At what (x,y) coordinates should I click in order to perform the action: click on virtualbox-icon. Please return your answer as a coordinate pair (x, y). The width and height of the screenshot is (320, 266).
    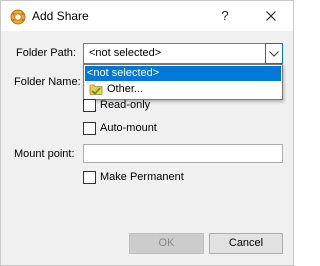
    Looking at the image, I should click on (18, 17).